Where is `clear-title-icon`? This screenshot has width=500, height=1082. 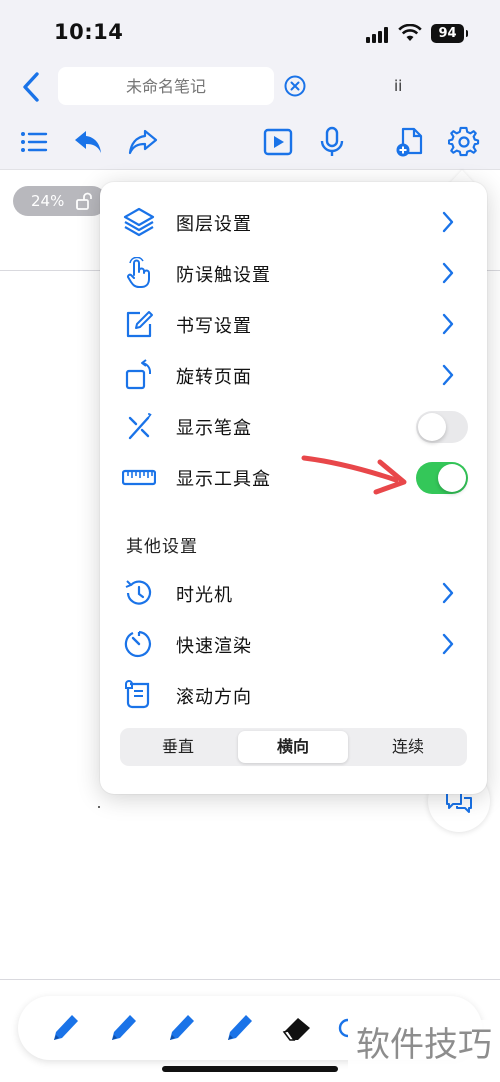 clear-title-icon is located at coordinates (295, 86).